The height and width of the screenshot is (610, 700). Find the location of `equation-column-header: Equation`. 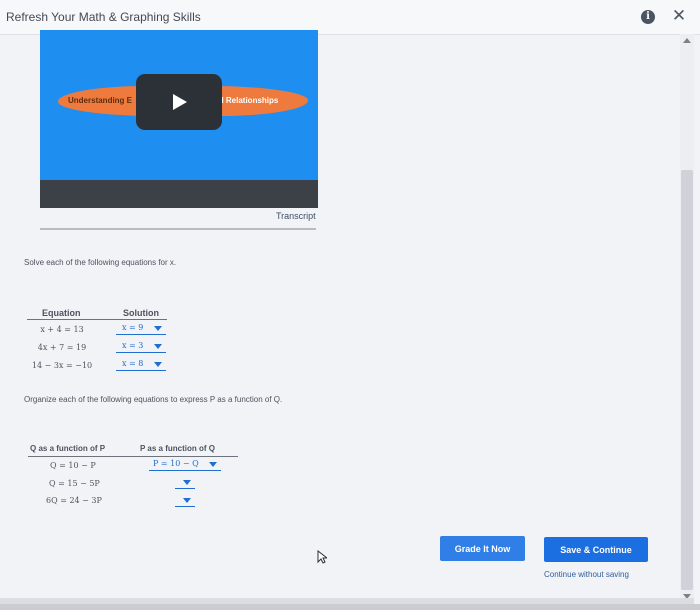

equation-column-header: Equation is located at coordinates (61, 313).